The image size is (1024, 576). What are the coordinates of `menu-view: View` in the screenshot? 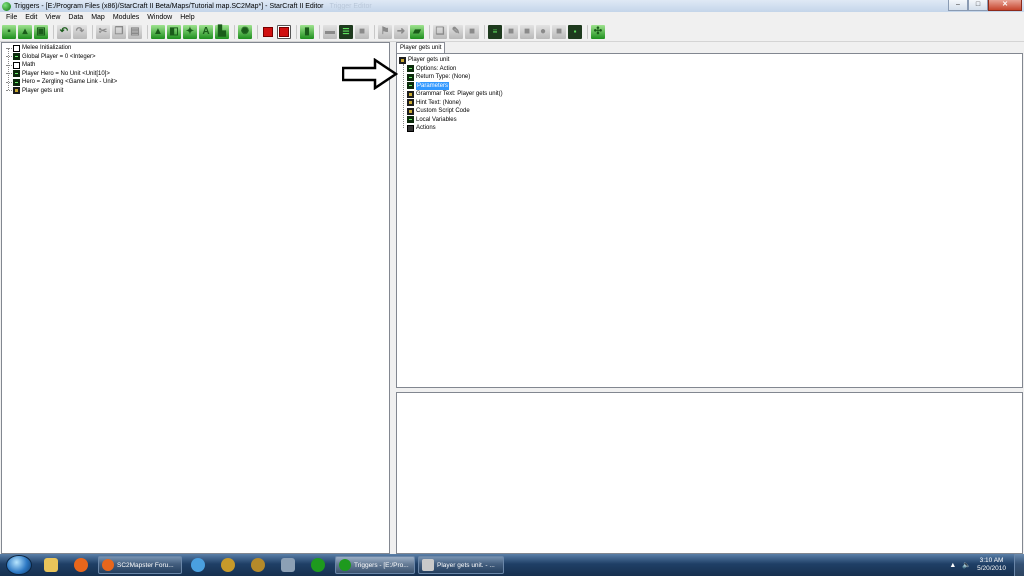 It's located at (52, 17).